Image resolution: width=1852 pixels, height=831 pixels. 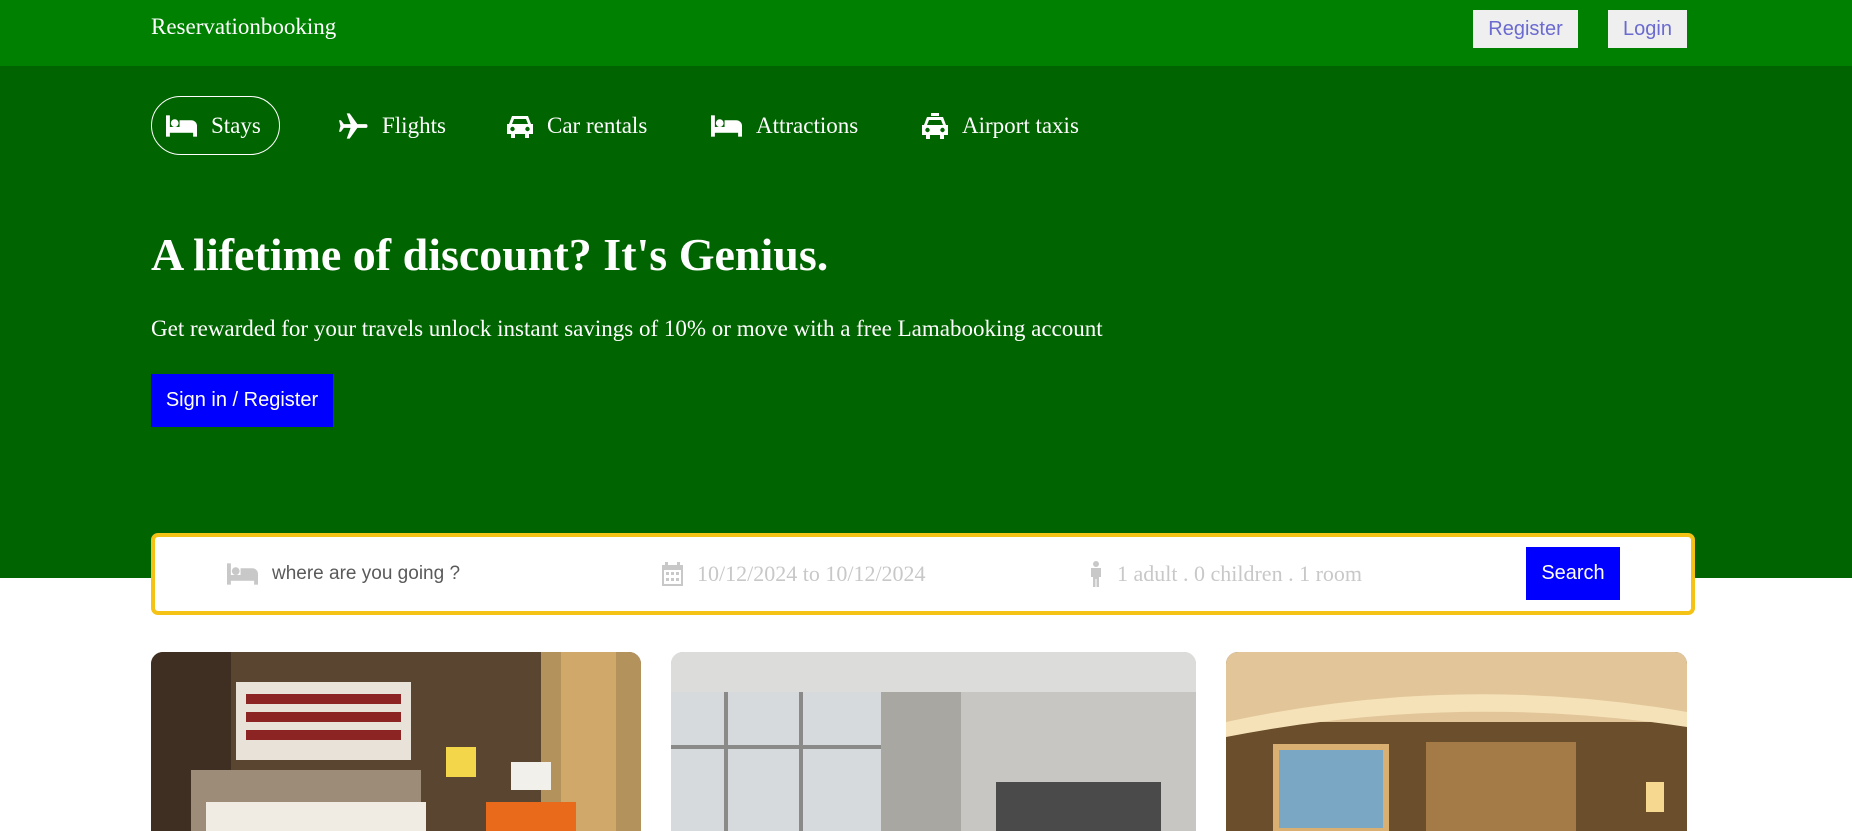 I want to click on person-icon, so click(x=1096, y=574).